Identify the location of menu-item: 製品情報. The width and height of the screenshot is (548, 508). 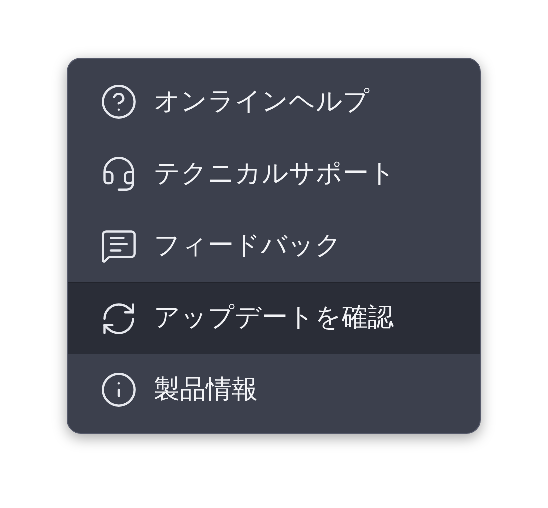
(274, 390).